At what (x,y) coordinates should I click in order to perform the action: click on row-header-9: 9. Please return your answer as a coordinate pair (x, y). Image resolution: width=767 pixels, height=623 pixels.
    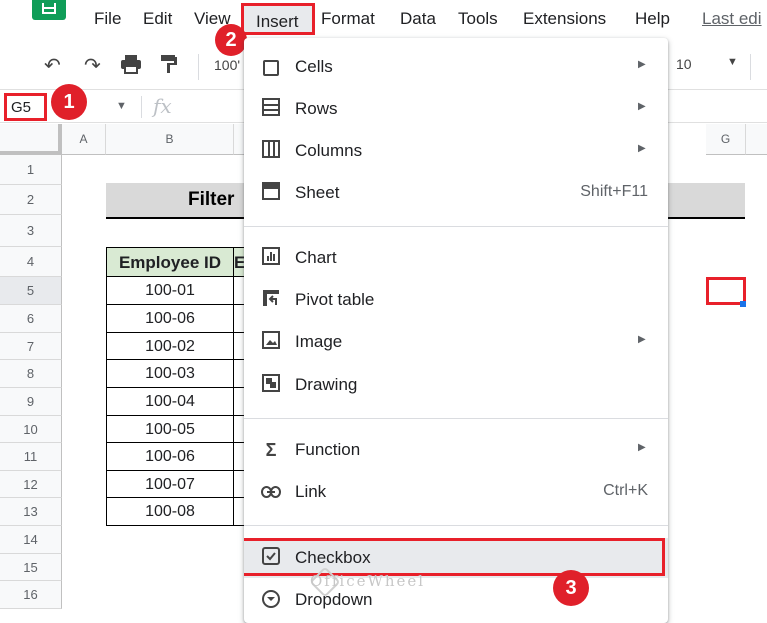
    Looking at the image, I should click on (31, 402).